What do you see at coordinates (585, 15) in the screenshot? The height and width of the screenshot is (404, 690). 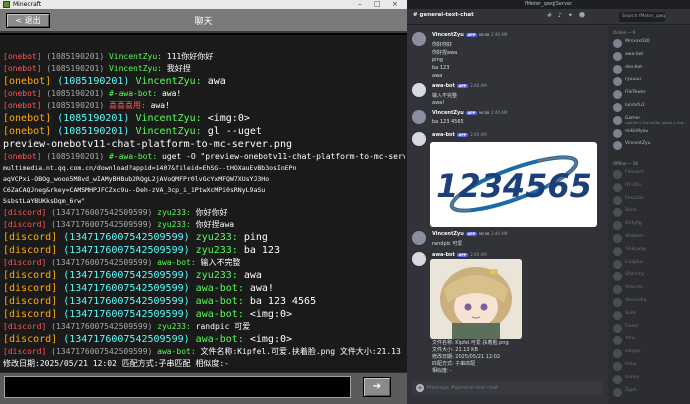 I see `members-icon: ☻` at bounding box center [585, 15].